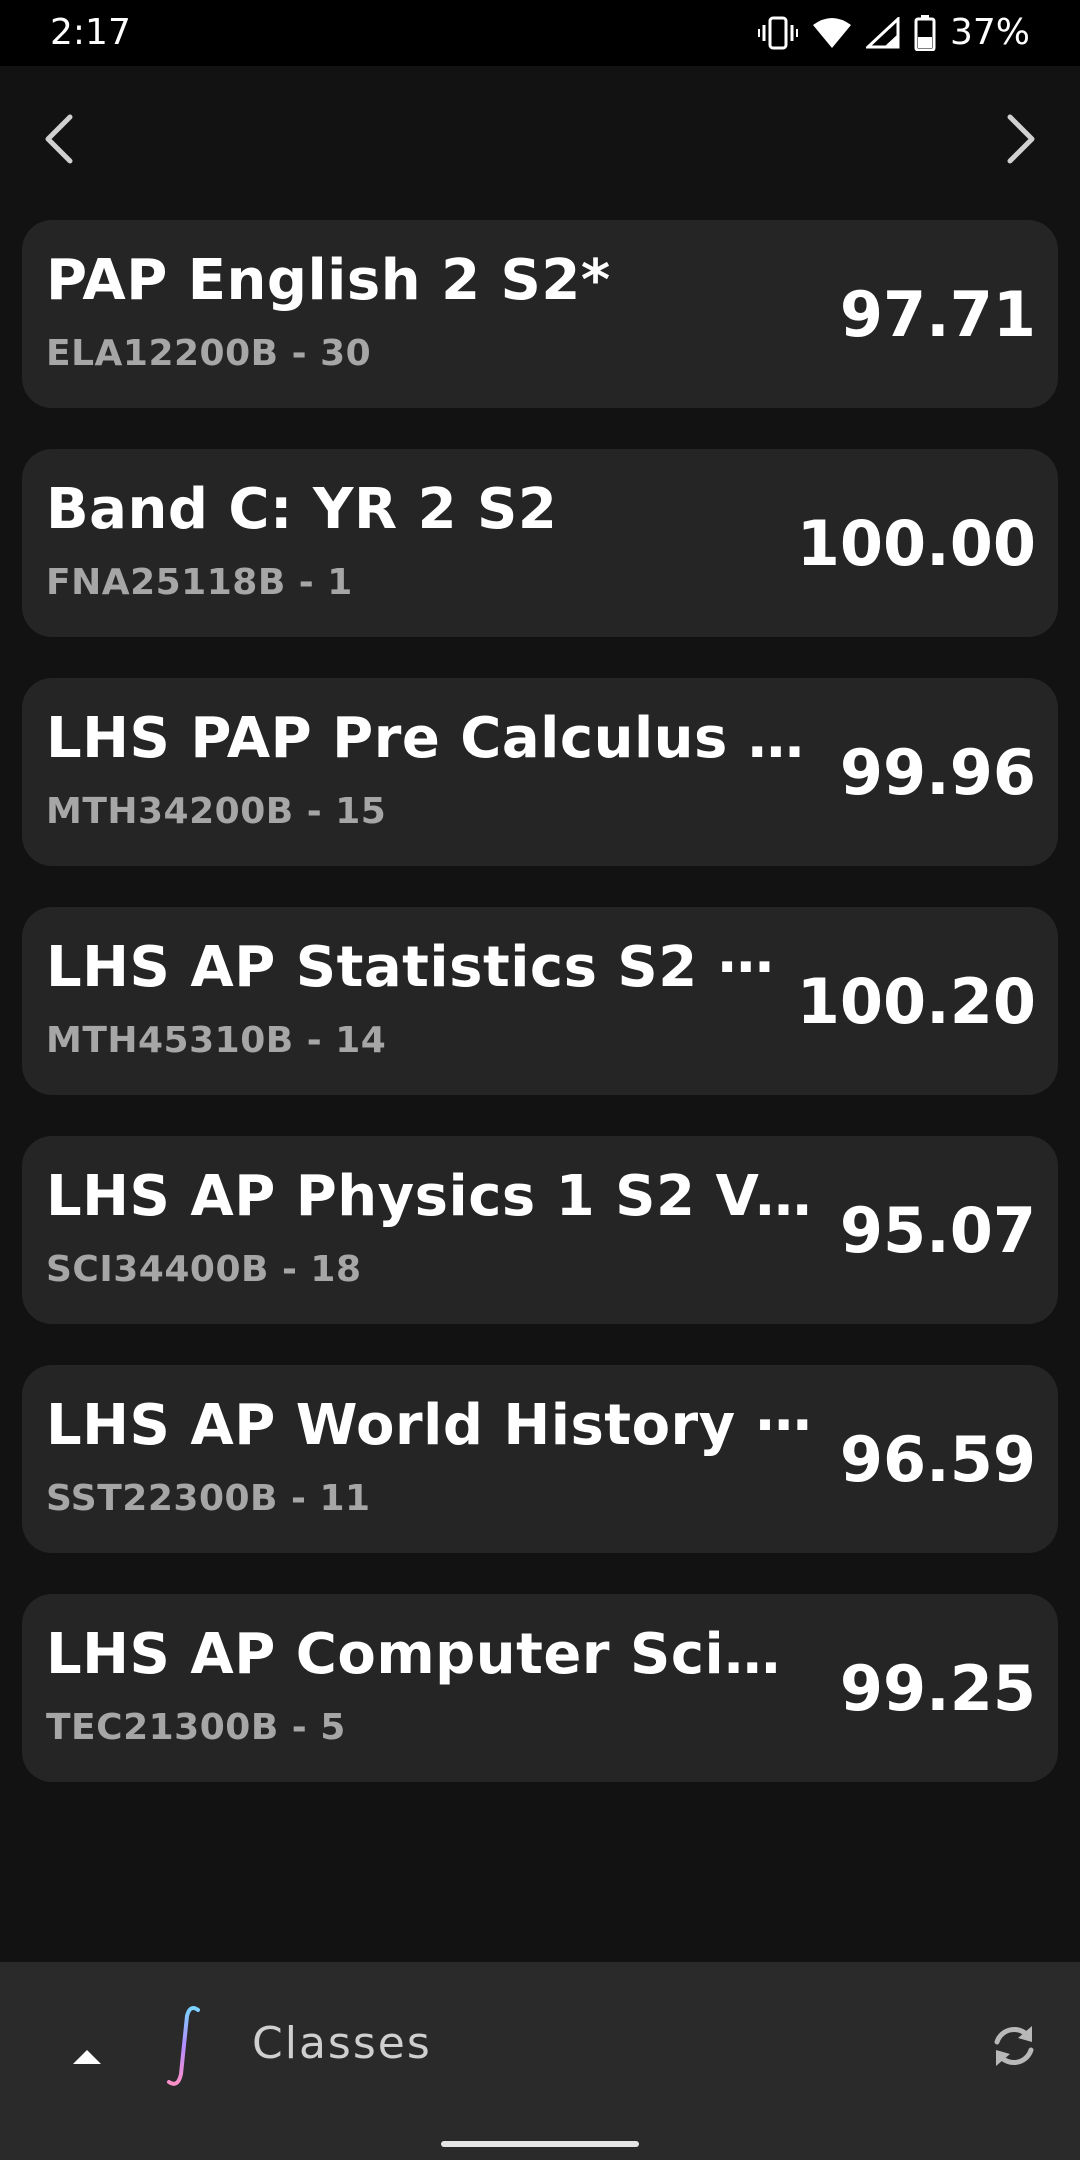 The image size is (1080, 2160). Describe the element at coordinates (199, 582) in the screenshot. I see `class-code: FNA25118B - 1` at that location.